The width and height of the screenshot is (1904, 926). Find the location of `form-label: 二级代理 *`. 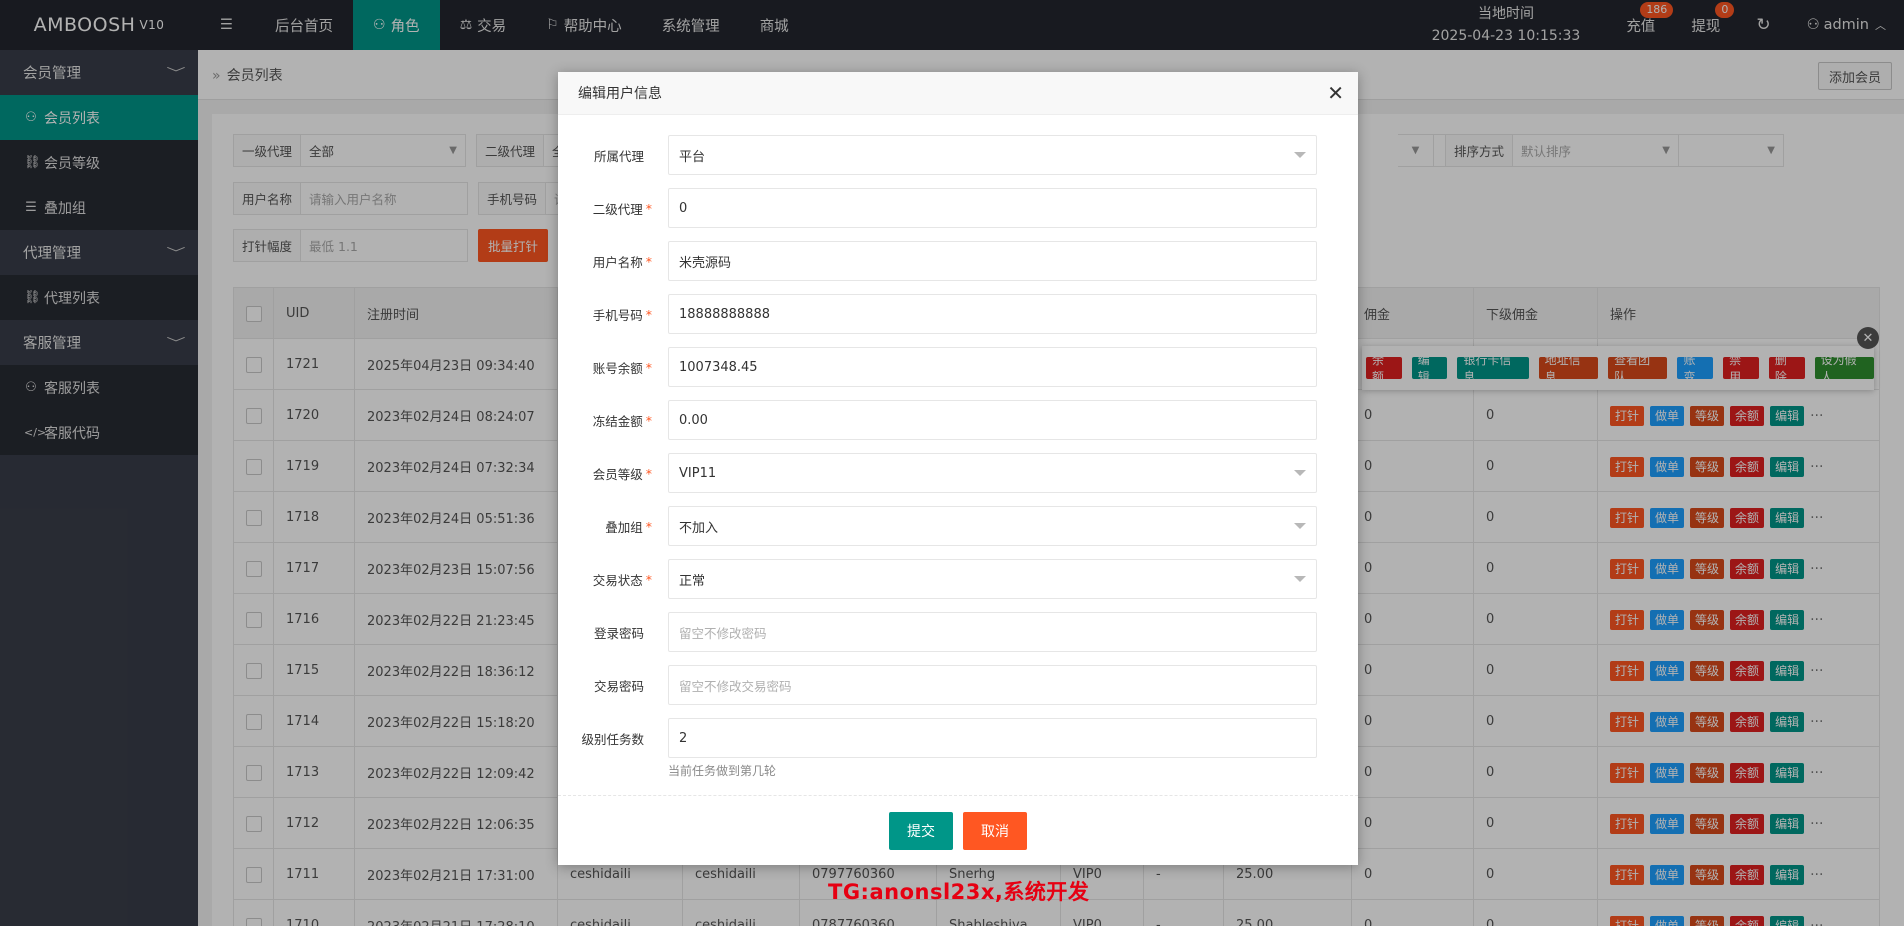

form-label: 二级代理 * is located at coordinates (622, 208).